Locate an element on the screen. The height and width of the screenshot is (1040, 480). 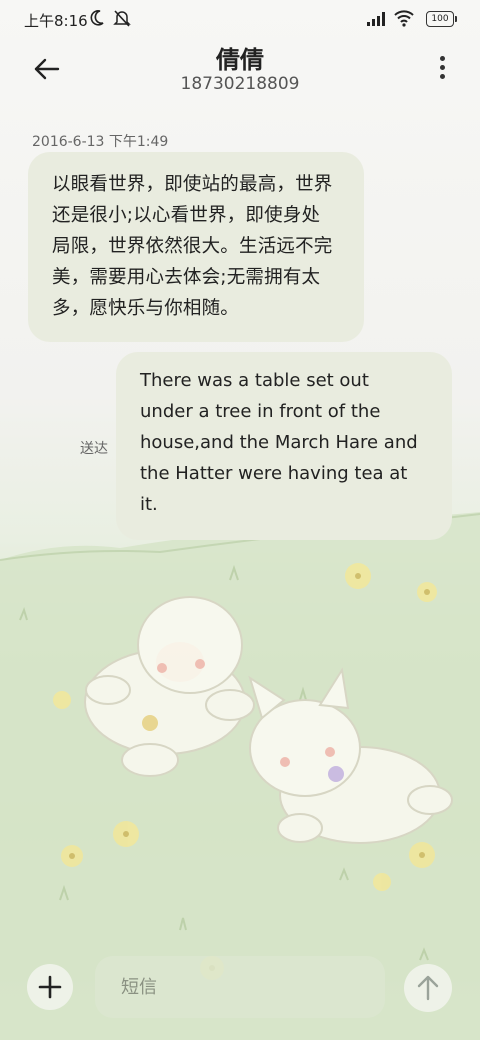
moon-icon is located at coordinates (97, 18).